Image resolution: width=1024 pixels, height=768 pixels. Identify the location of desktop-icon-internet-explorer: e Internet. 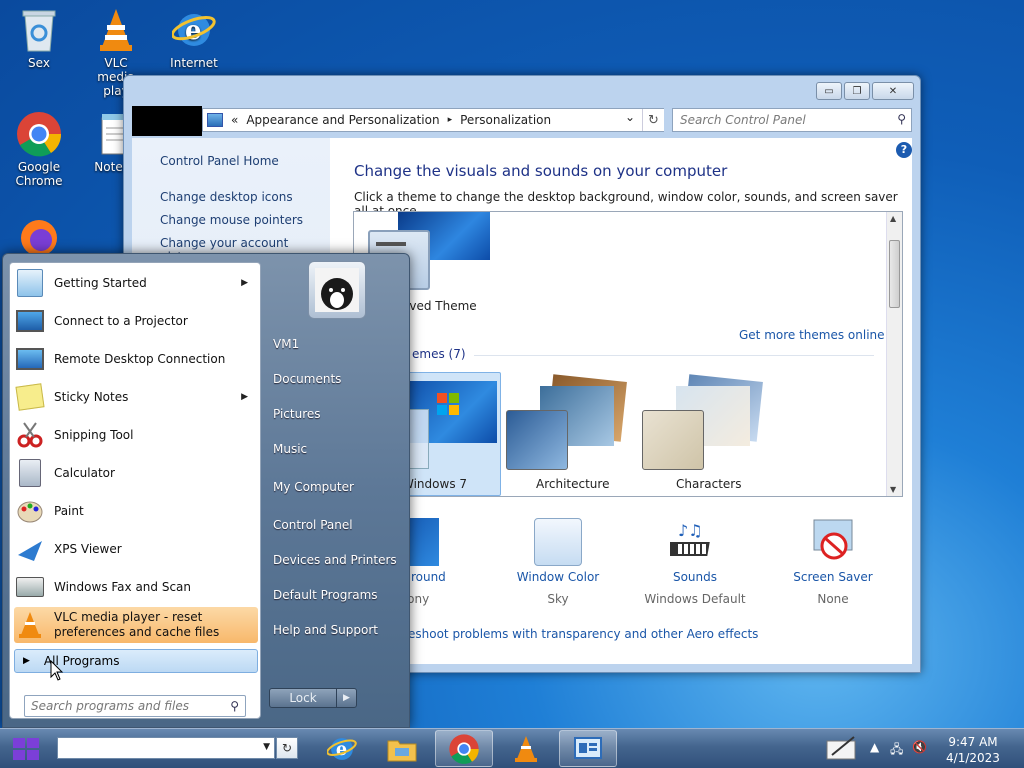
(194, 38).